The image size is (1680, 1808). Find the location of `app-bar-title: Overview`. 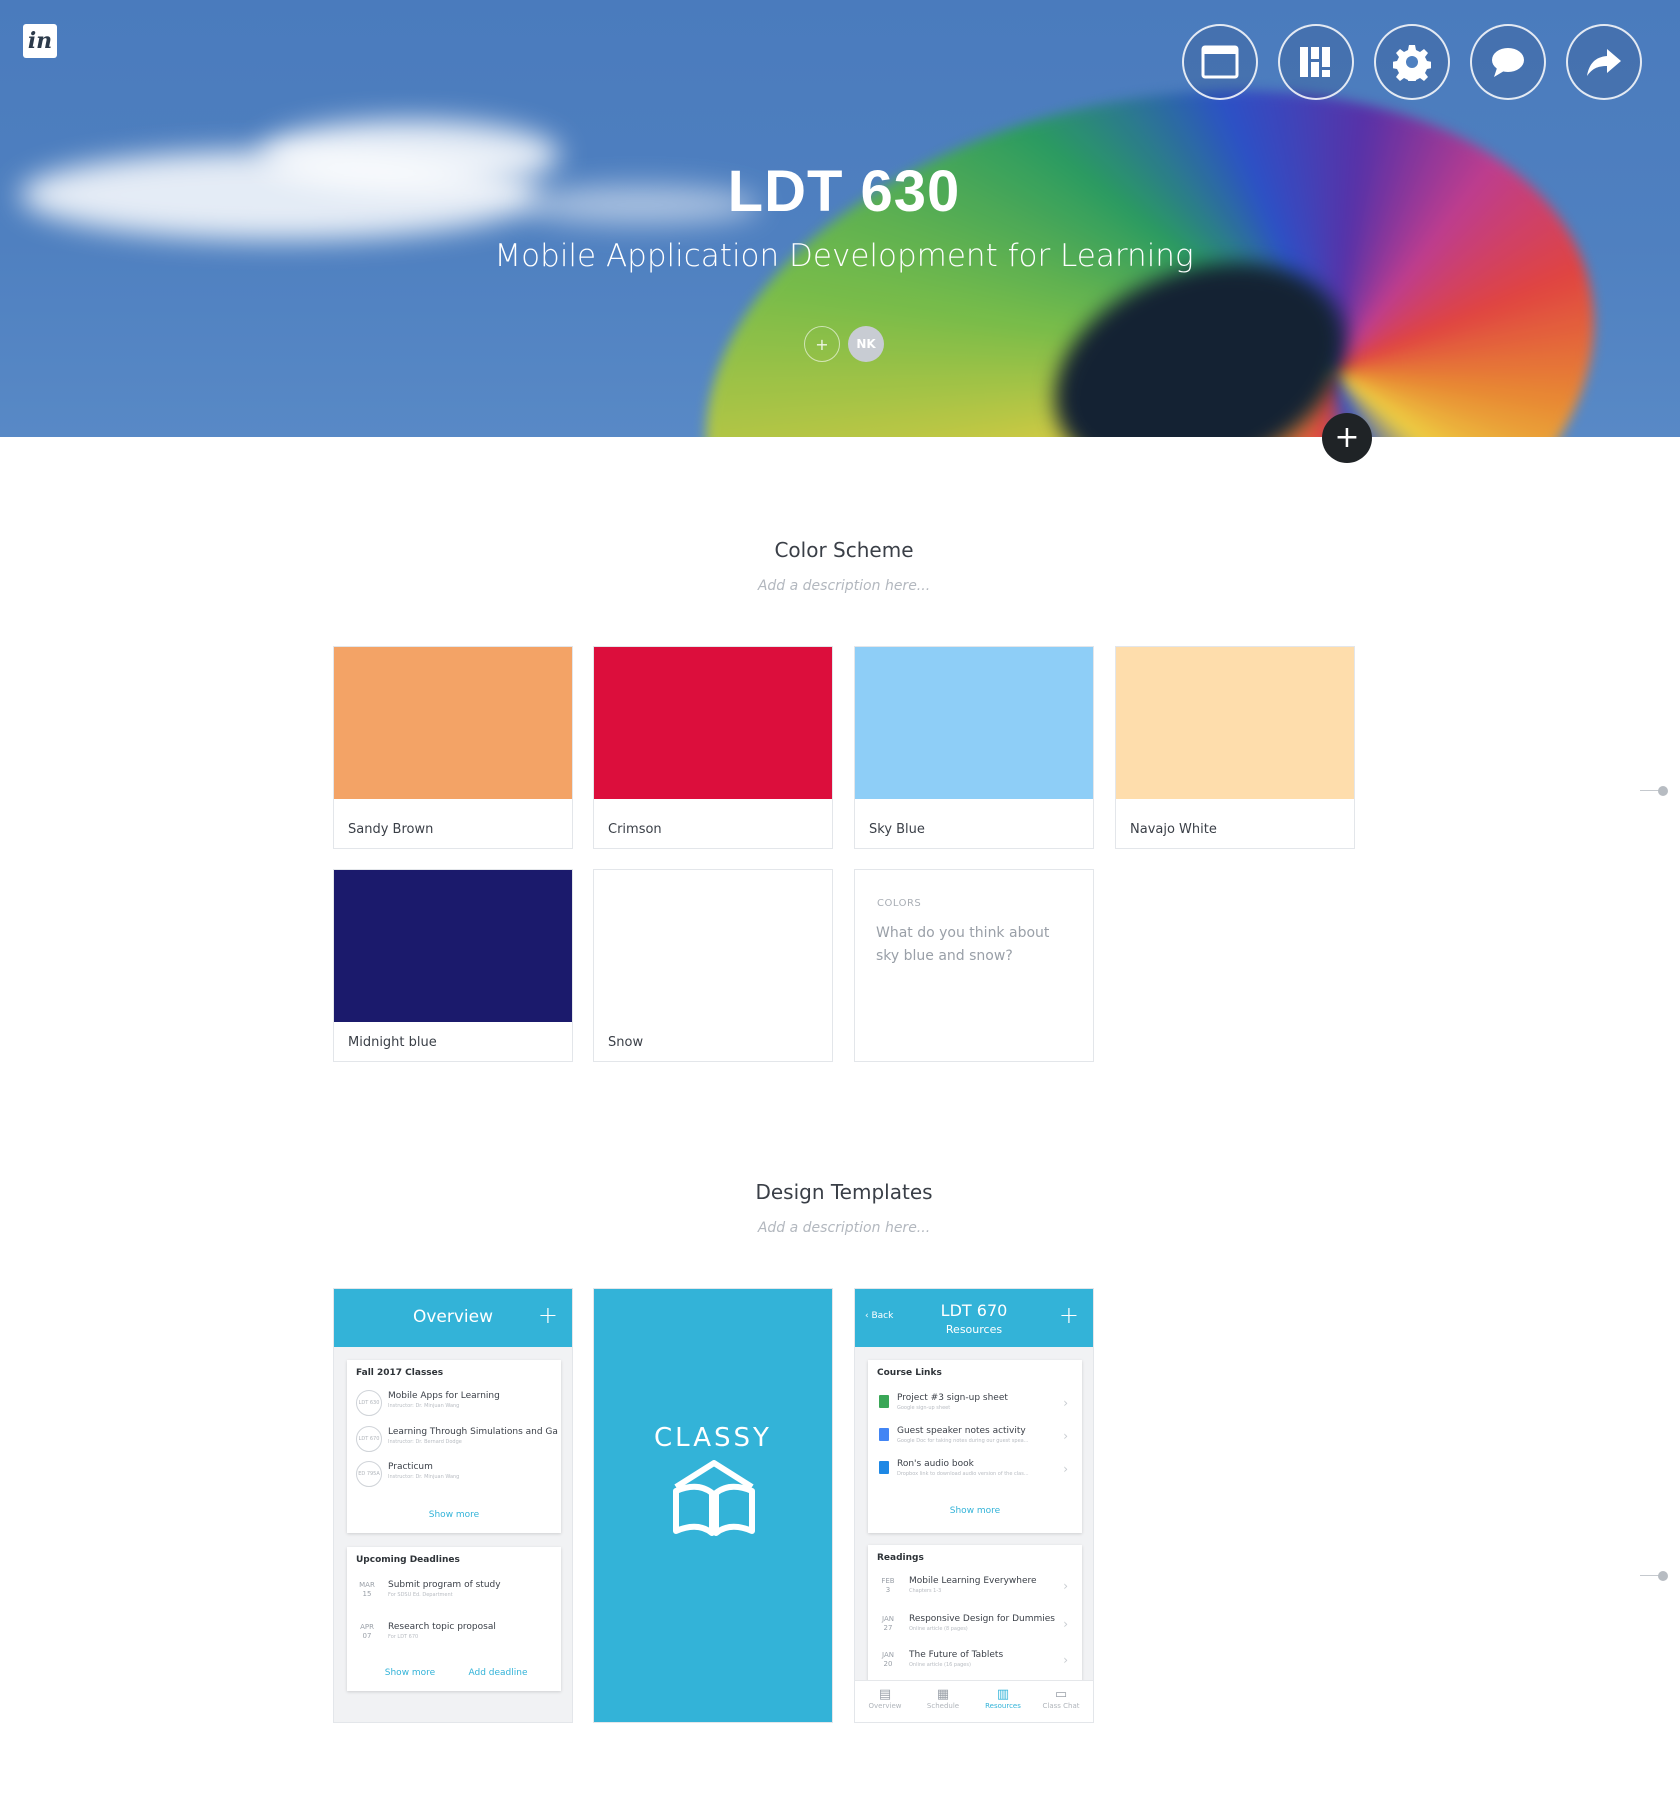

app-bar-title: Overview is located at coordinates (453, 1317).